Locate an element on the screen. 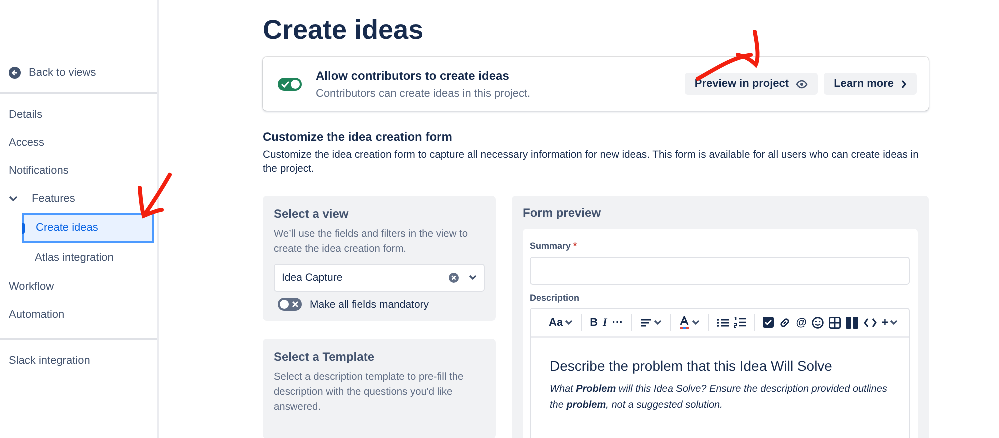 This screenshot has height=438, width=999. sidebar-item: Atlas integration is located at coordinates (88, 258).